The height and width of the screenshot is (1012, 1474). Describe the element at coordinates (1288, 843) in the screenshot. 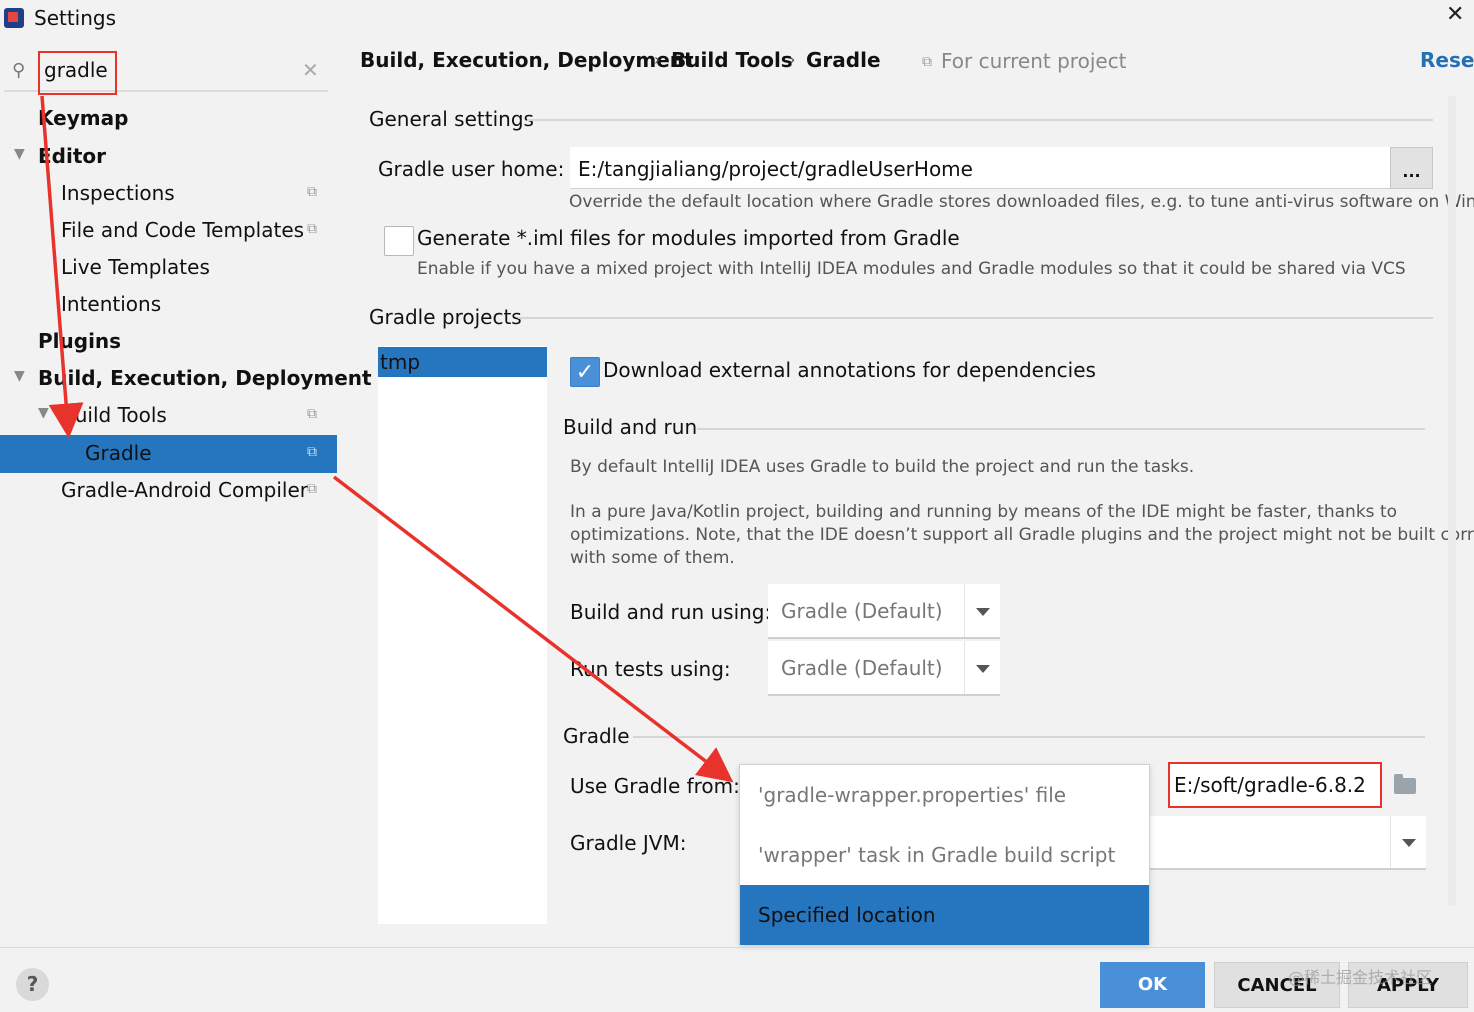

I see `gradle-jvm-select` at that location.